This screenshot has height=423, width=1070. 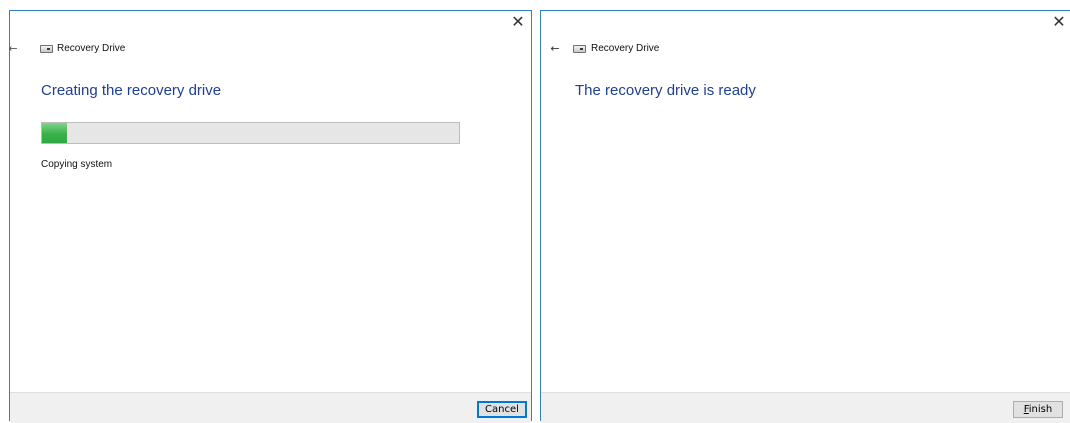 I want to click on finish-button: Finish, so click(x=1038, y=409).